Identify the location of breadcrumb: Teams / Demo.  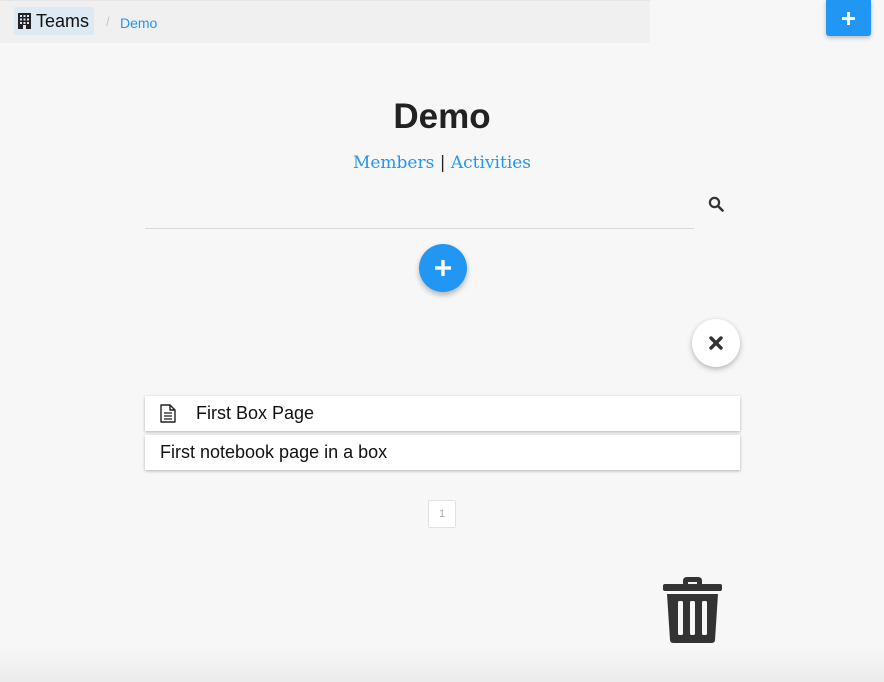
(325, 21).